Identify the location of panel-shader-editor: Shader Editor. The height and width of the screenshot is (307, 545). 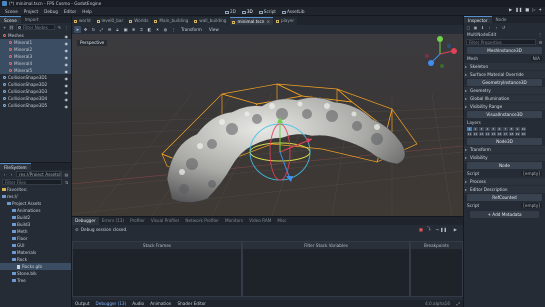
(191, 303).